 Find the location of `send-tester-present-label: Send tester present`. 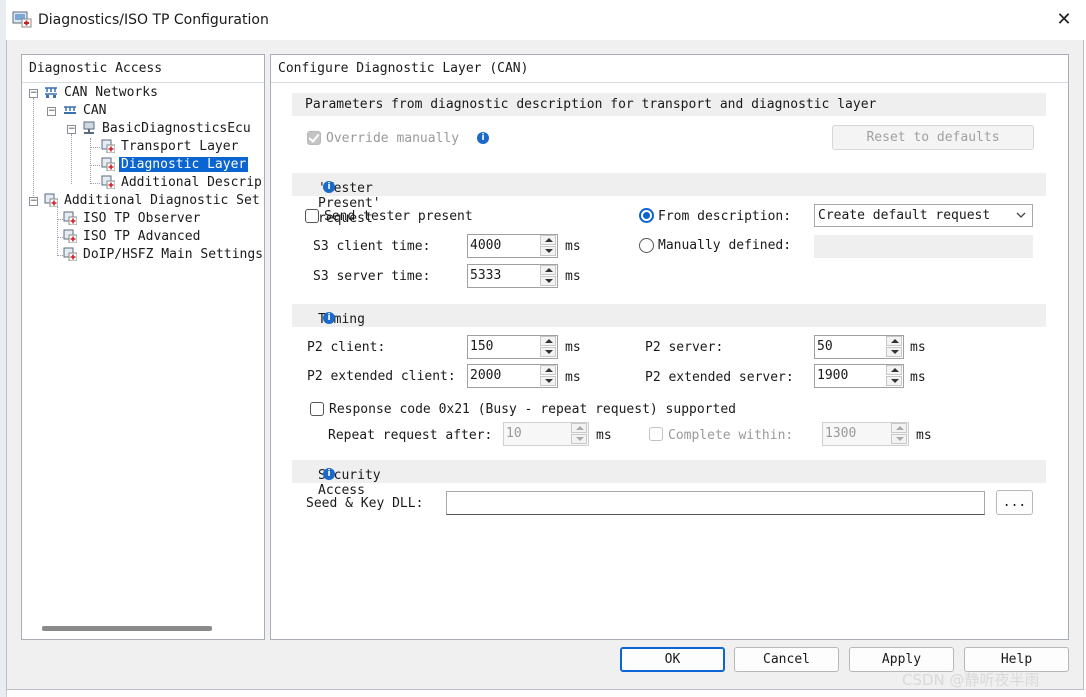

send-tester-present-label: Send tester present is located at coordinates (398, 216).